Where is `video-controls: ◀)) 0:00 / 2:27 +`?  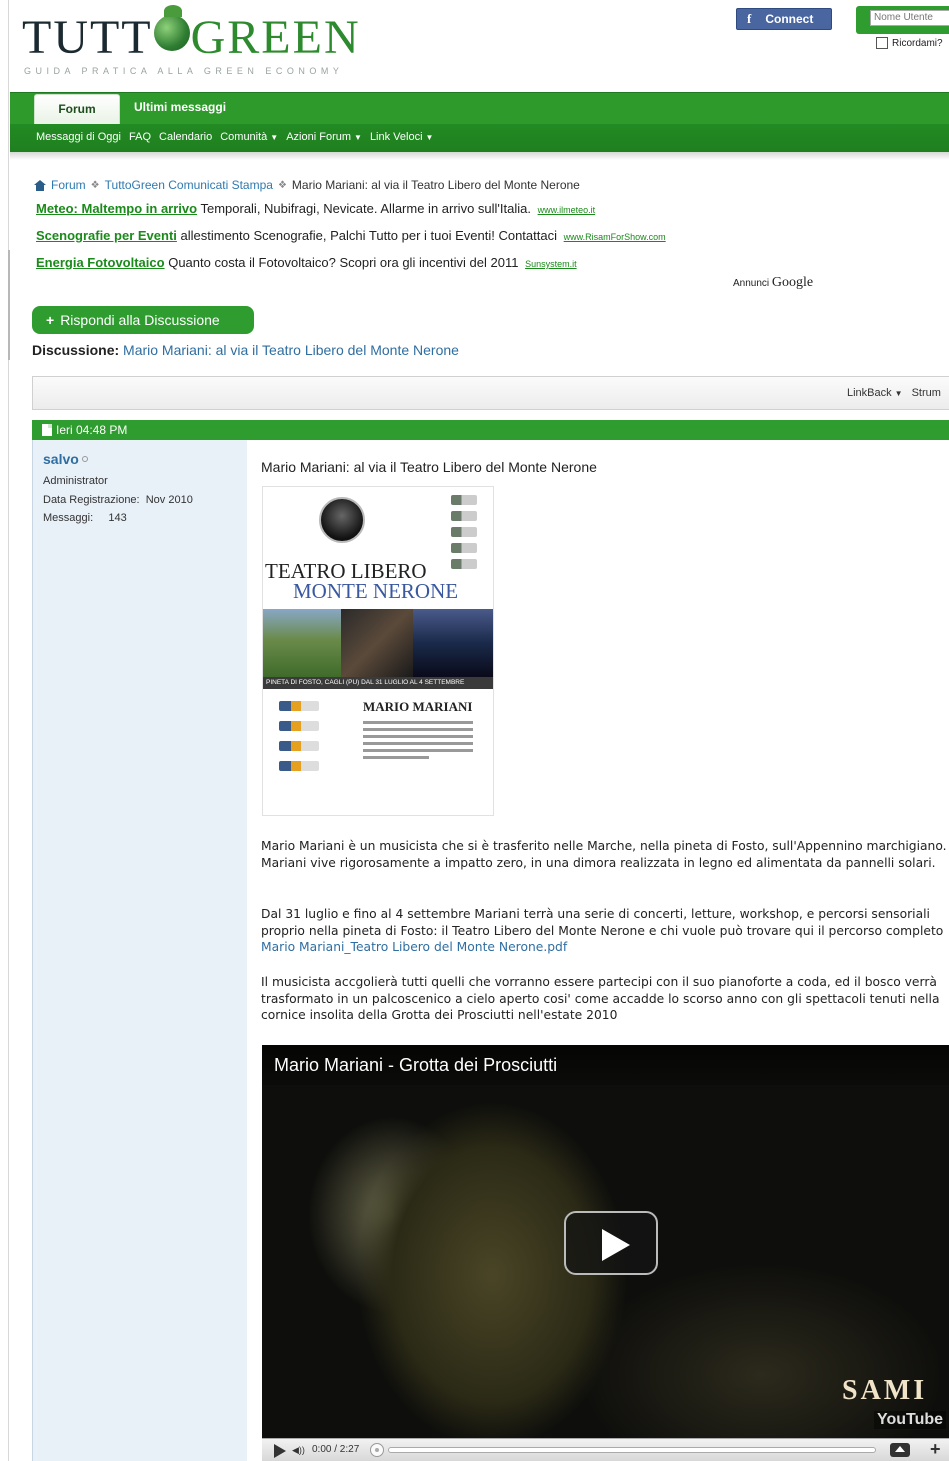 video-controls: ◀)) 0:00 / 2:27 + is located at coordinates (605, 1449).